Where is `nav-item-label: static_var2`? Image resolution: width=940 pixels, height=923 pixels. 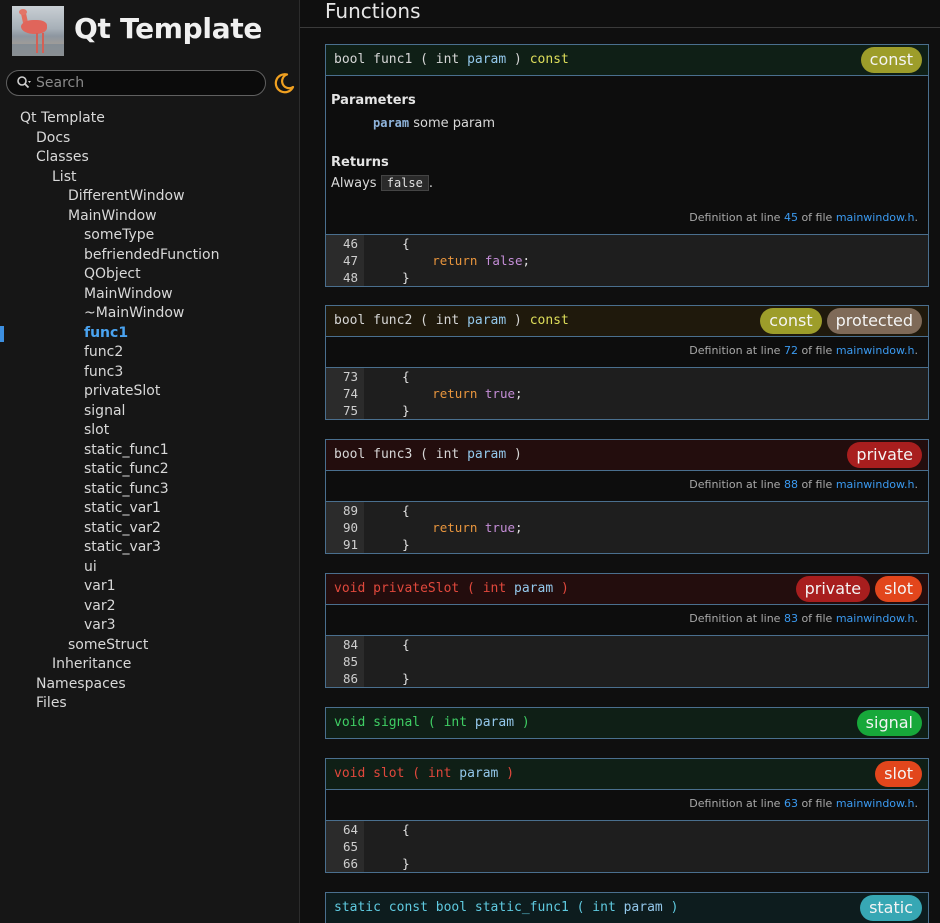 nav-item-label: static_var2 is located at coordinates (122, 527).